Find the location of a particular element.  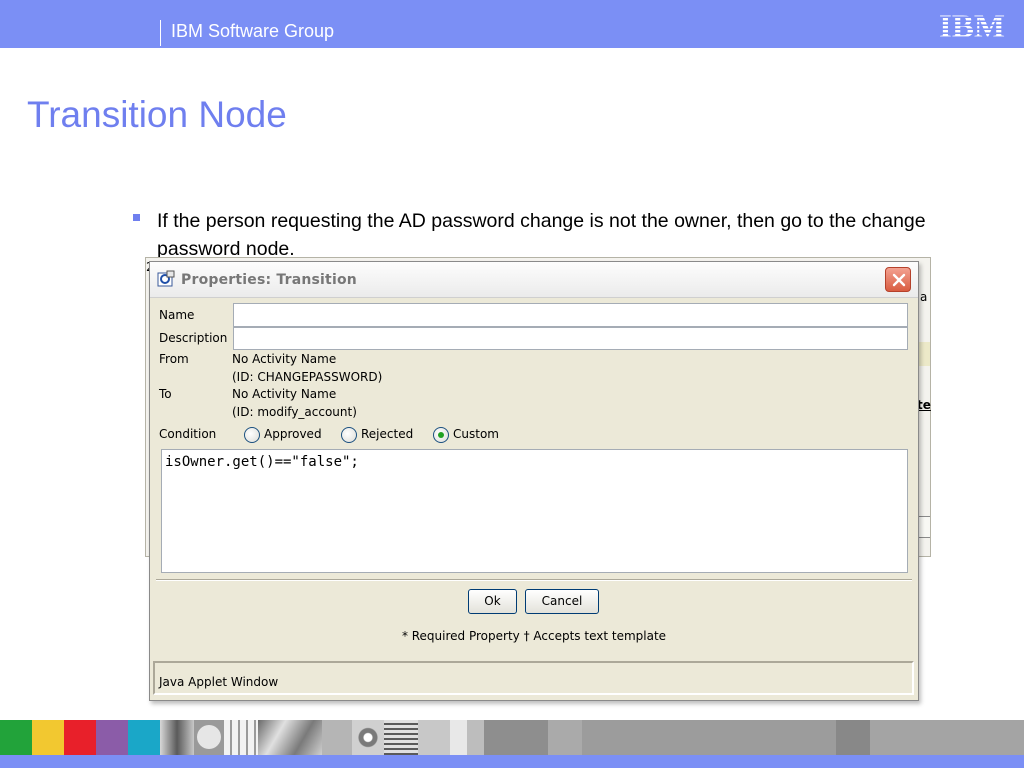

banner-divider is located at coordinates (160, 33).